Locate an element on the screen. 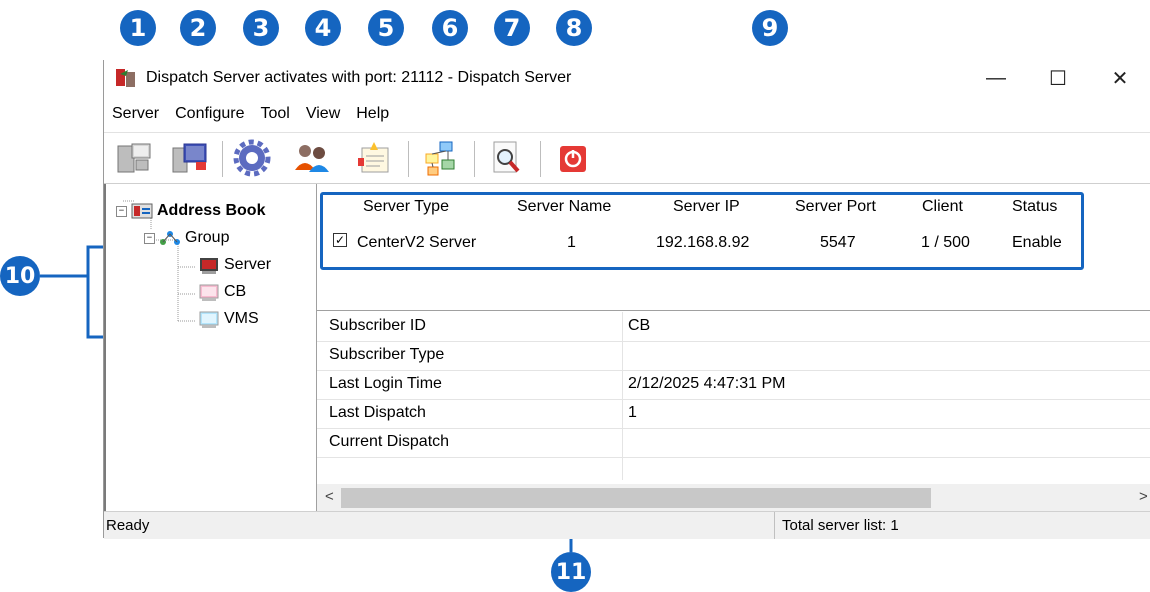 The height and width of the screenshot is (592, 1150). maximize-button: ☐ is located at coordinates (1058, 78).